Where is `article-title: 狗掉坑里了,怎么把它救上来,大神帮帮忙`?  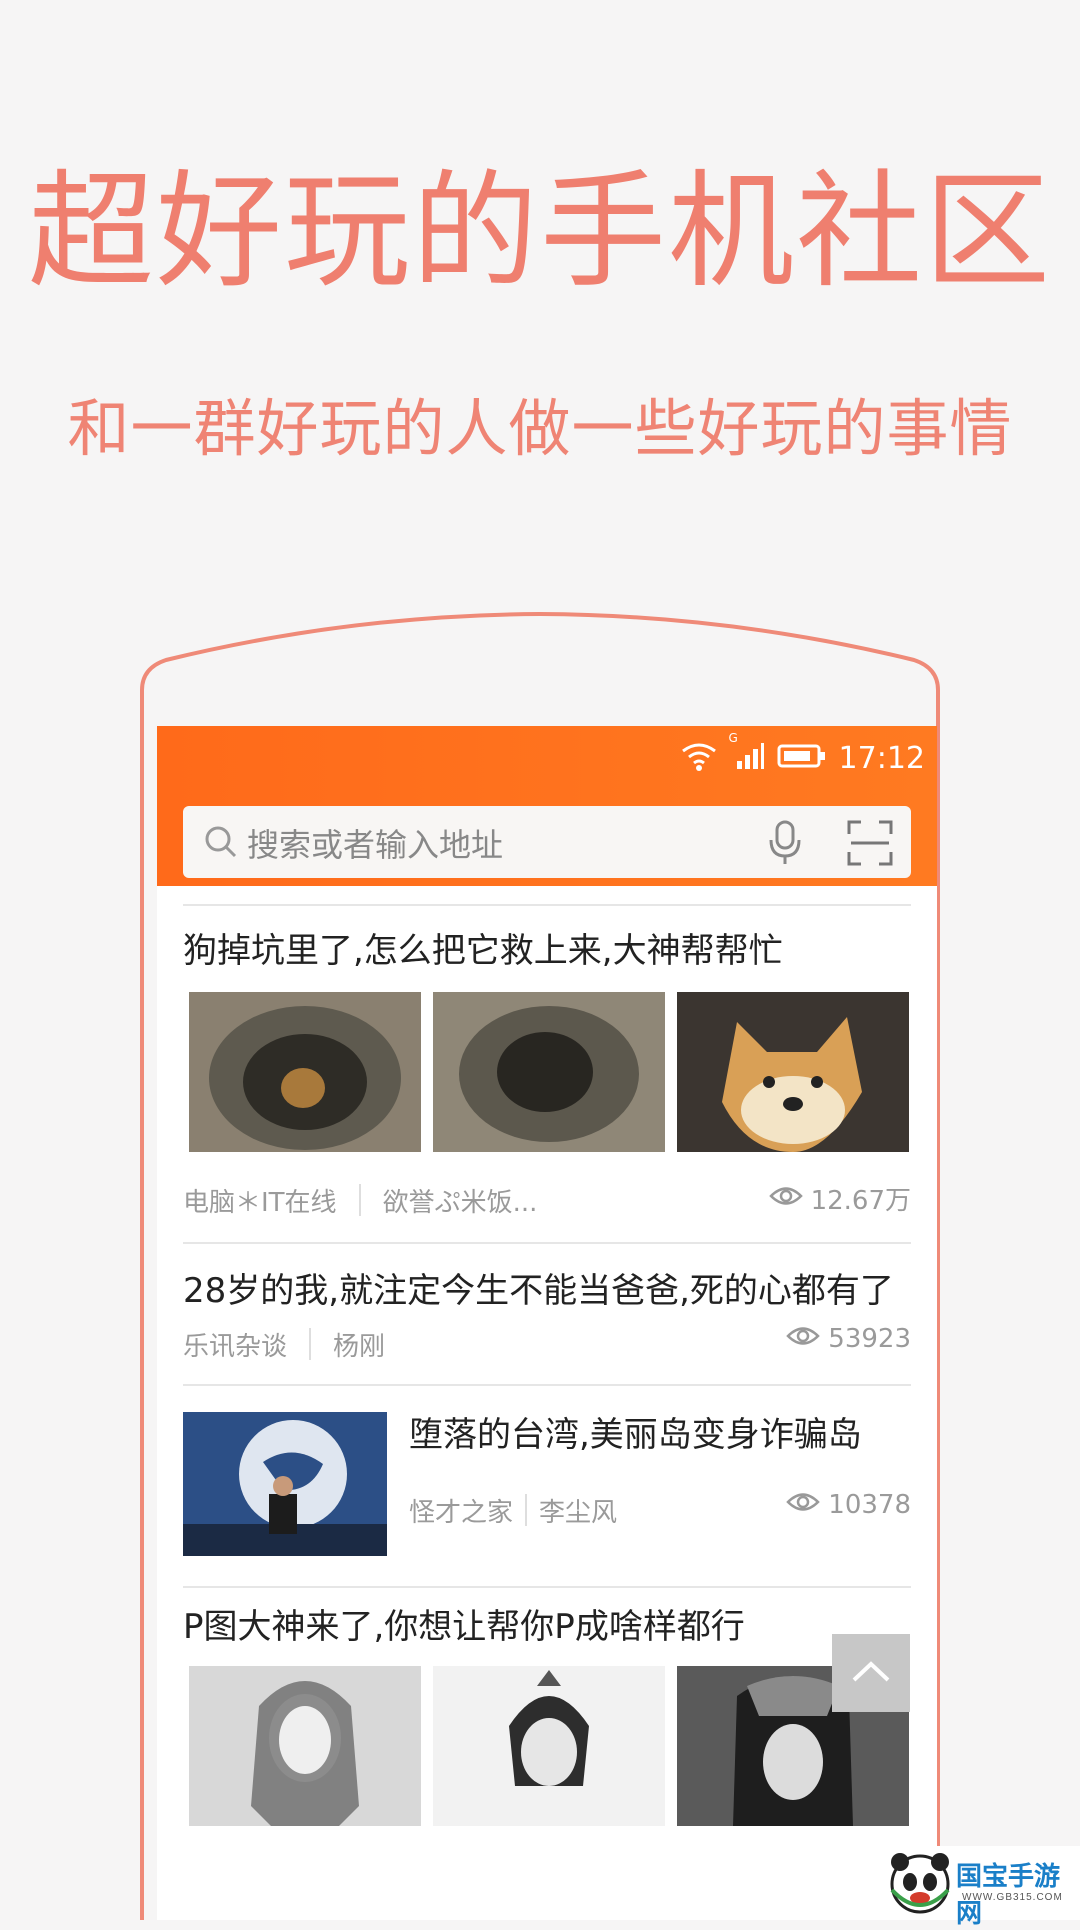 article-title: 狗掉坑里了,怎么把它救上来,大神帮帮忙 is located at coordinates (483, 951).